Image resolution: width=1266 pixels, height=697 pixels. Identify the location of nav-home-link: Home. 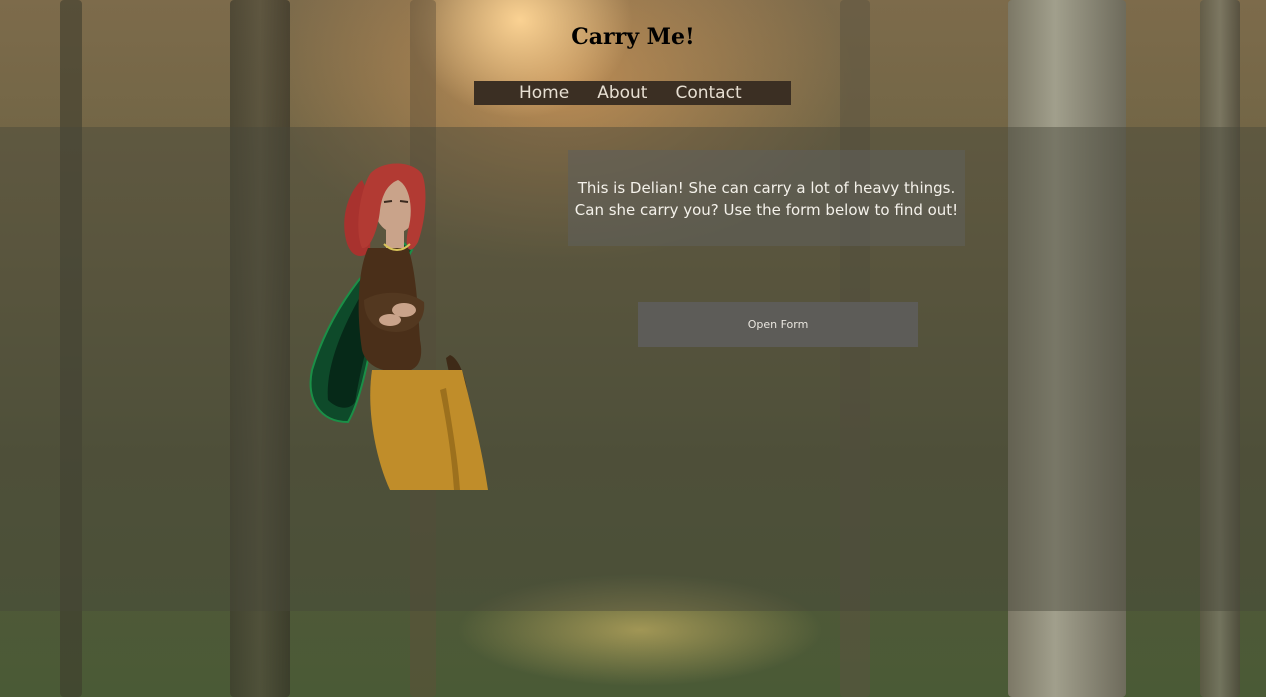
(544, 93).